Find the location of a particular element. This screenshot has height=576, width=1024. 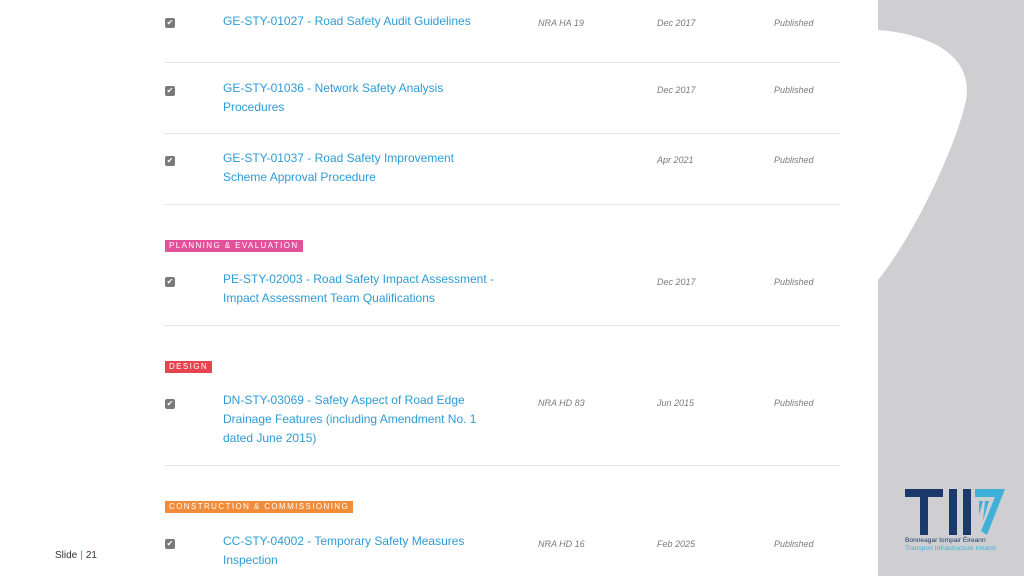

logo-text-irish: Bonneagar Iompair Éireann is located at coordinates (945, 540).